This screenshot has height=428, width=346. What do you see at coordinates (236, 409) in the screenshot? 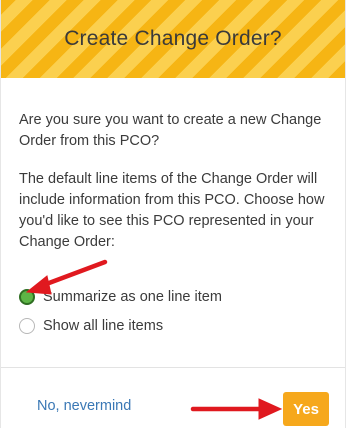
I see `red-arrow-icon` at bounding box center [236, 409].